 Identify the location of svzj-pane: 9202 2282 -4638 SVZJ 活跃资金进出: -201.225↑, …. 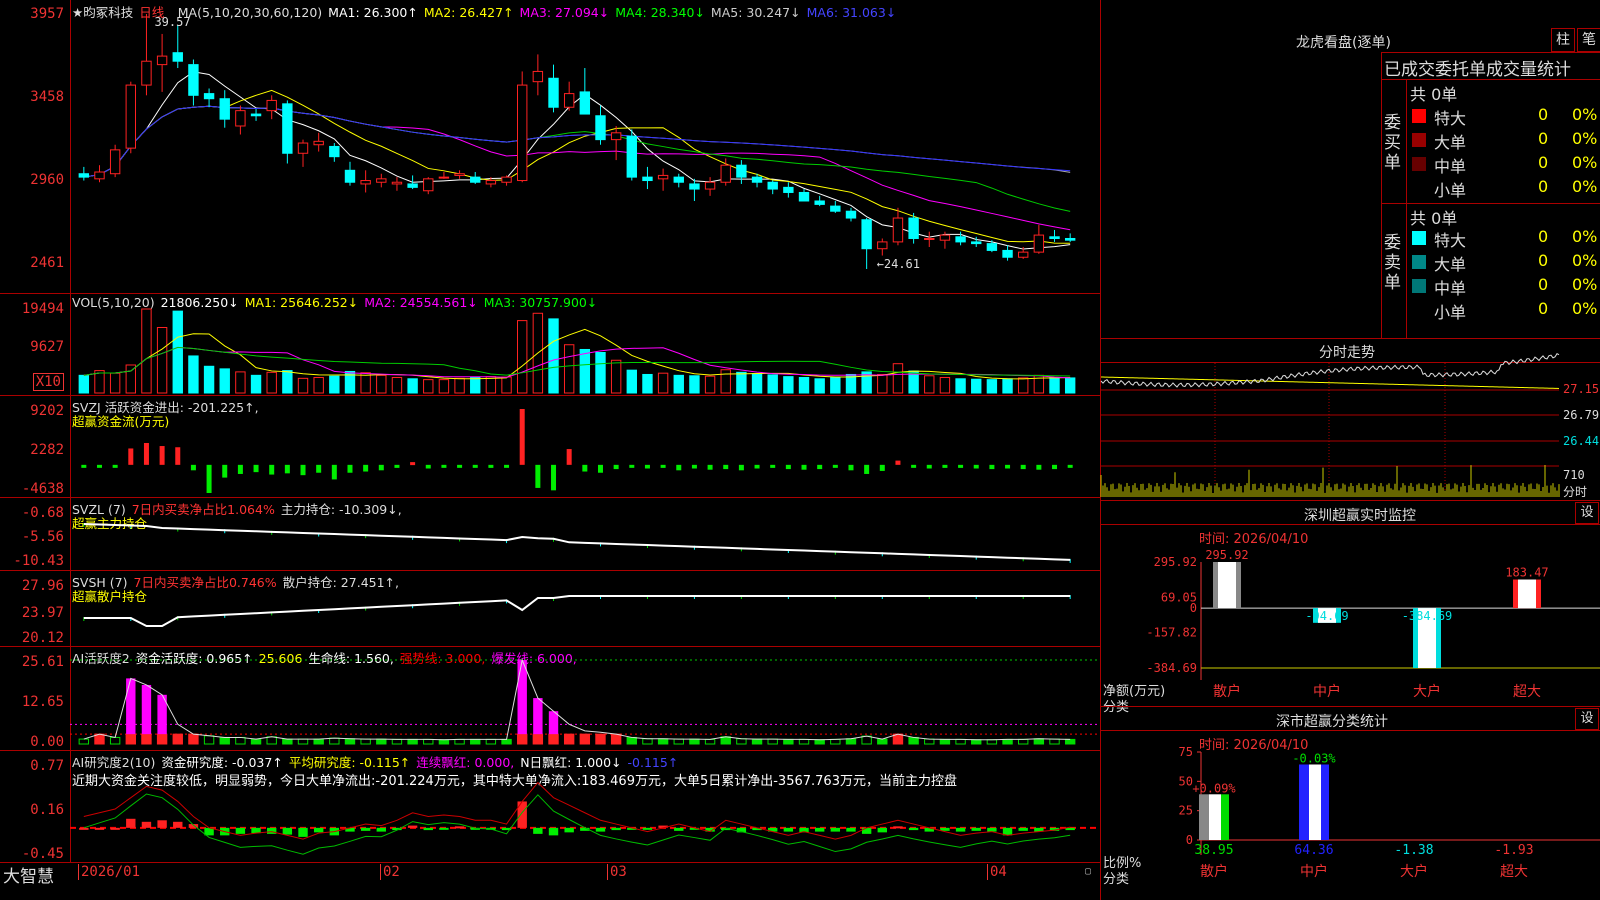
(550, 446).